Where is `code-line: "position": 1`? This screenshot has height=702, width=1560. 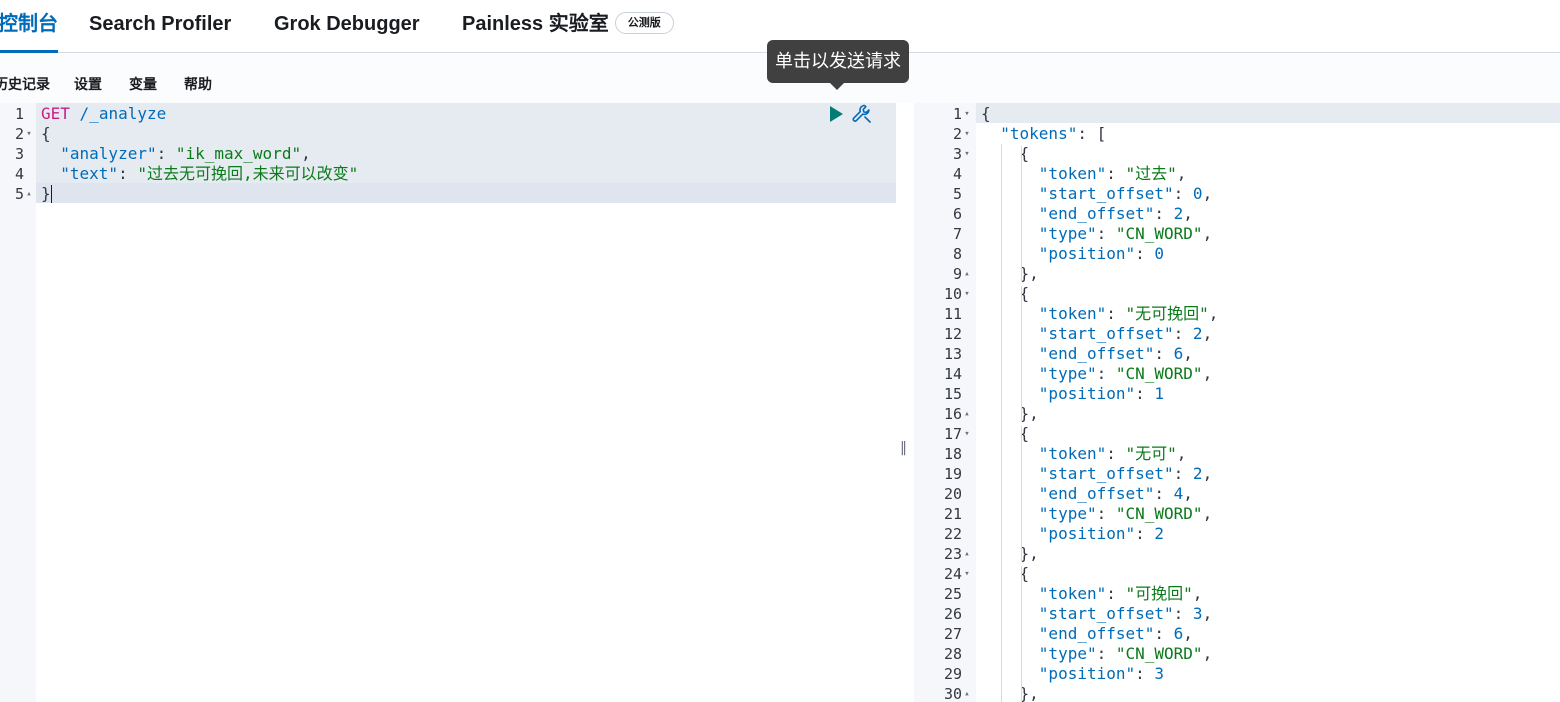 code-line: "position": 1 is located at coordinates (1072, 394).